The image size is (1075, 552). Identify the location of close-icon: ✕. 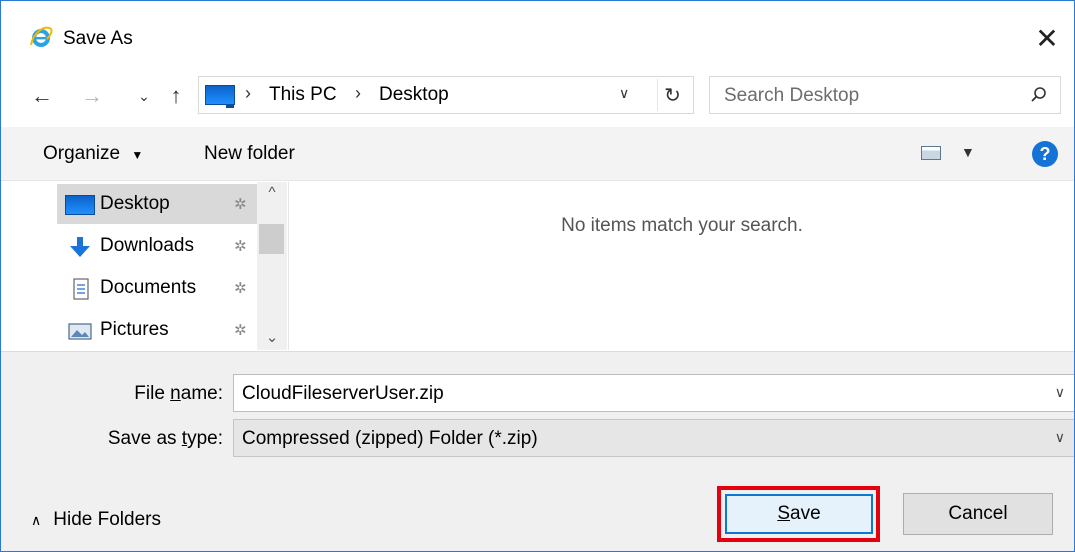
(1047, 38).